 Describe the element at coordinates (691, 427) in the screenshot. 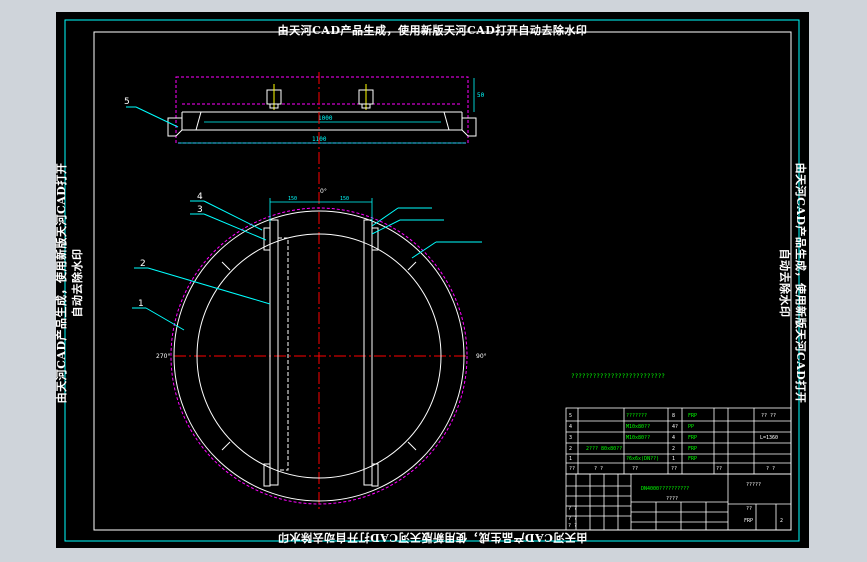

I see `bom-row-4-mat: PP` at that location.